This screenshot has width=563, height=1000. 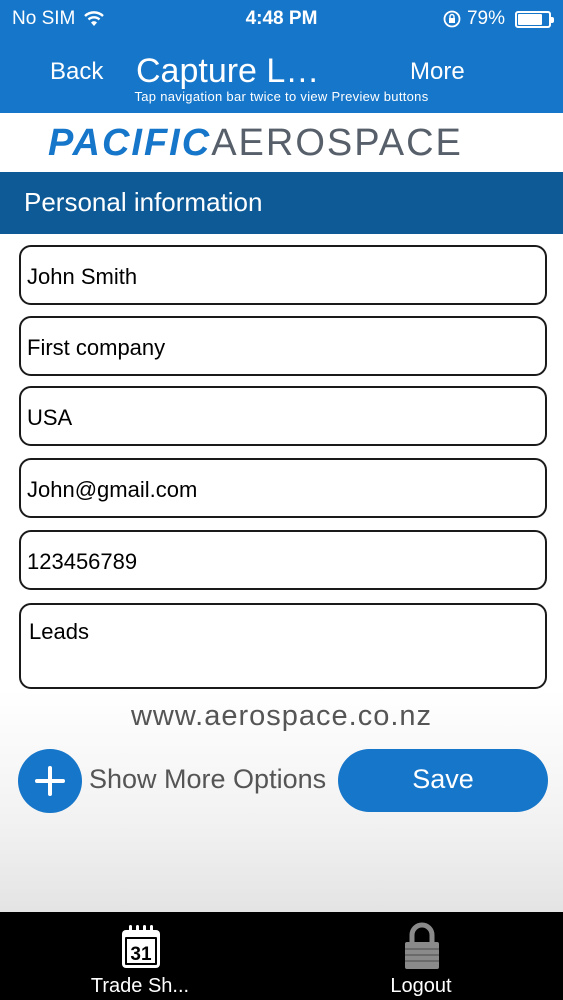 I want to click on brand-logo: PACIFICAEROSPACE, so click(x=255, y=143).